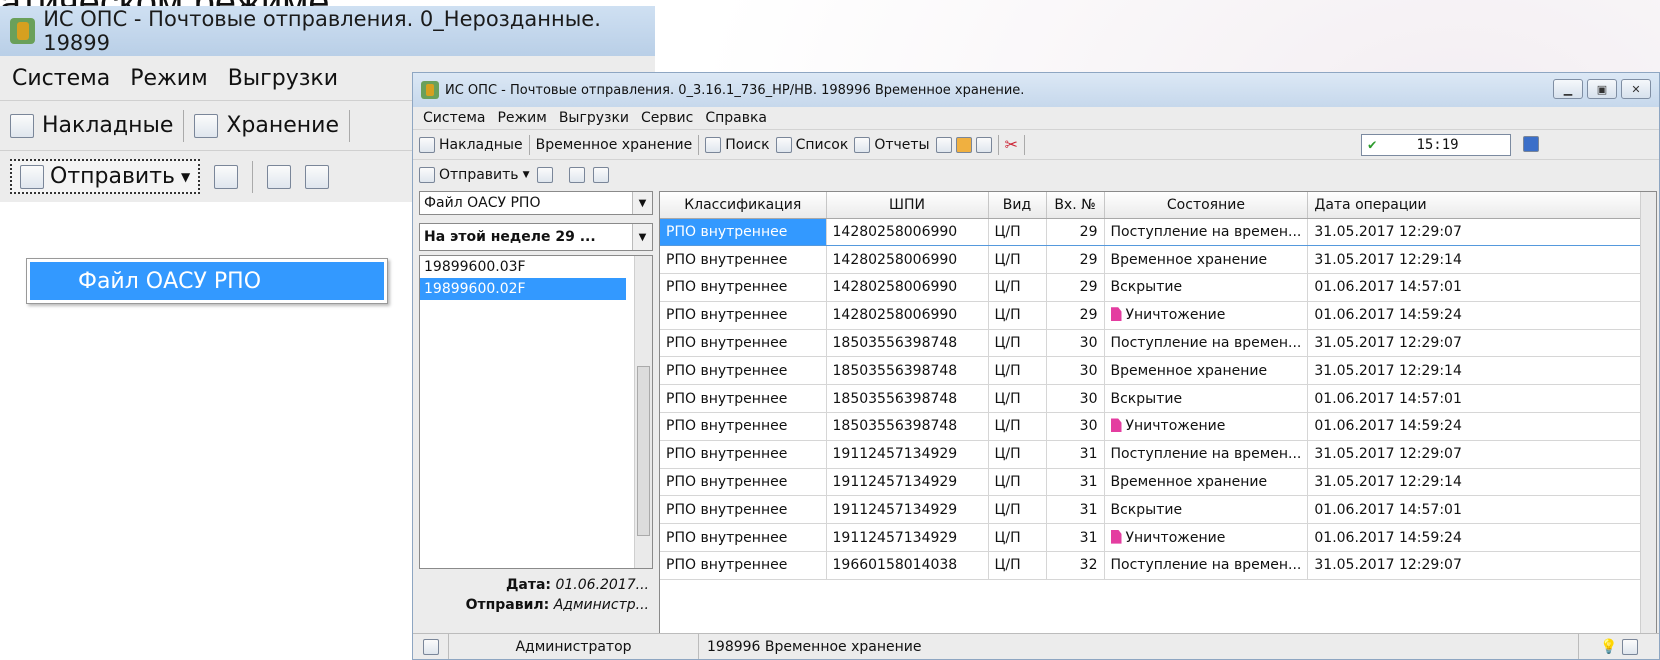 The width and height of the screenshot is (1660, 660). What do you see at coordinates (113, 176) in the screenshot?
I see `send-button-label: Отправить` at bounding box center [113, 176].